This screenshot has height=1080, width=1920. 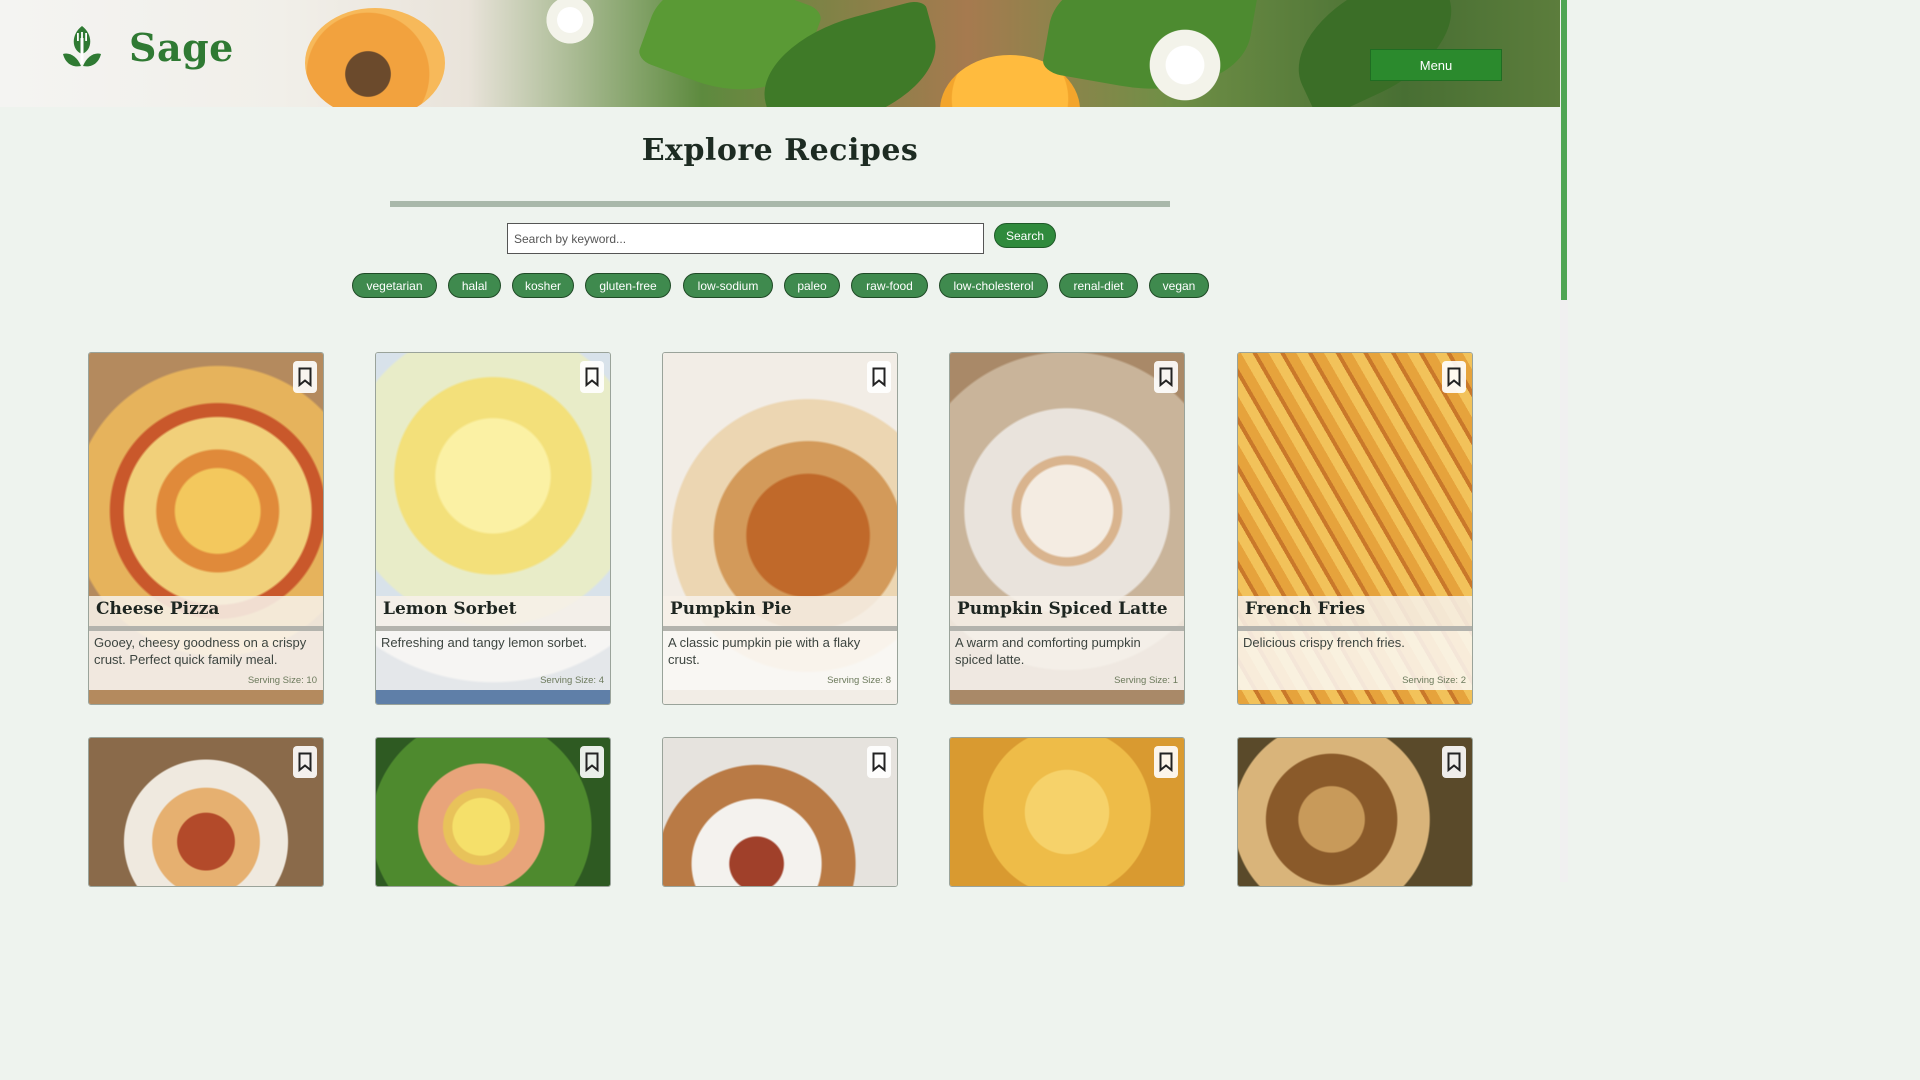 What do you see at coordinates (745, 238) in the screenshot?
I see `search-input` at bounding box center [745, 238].